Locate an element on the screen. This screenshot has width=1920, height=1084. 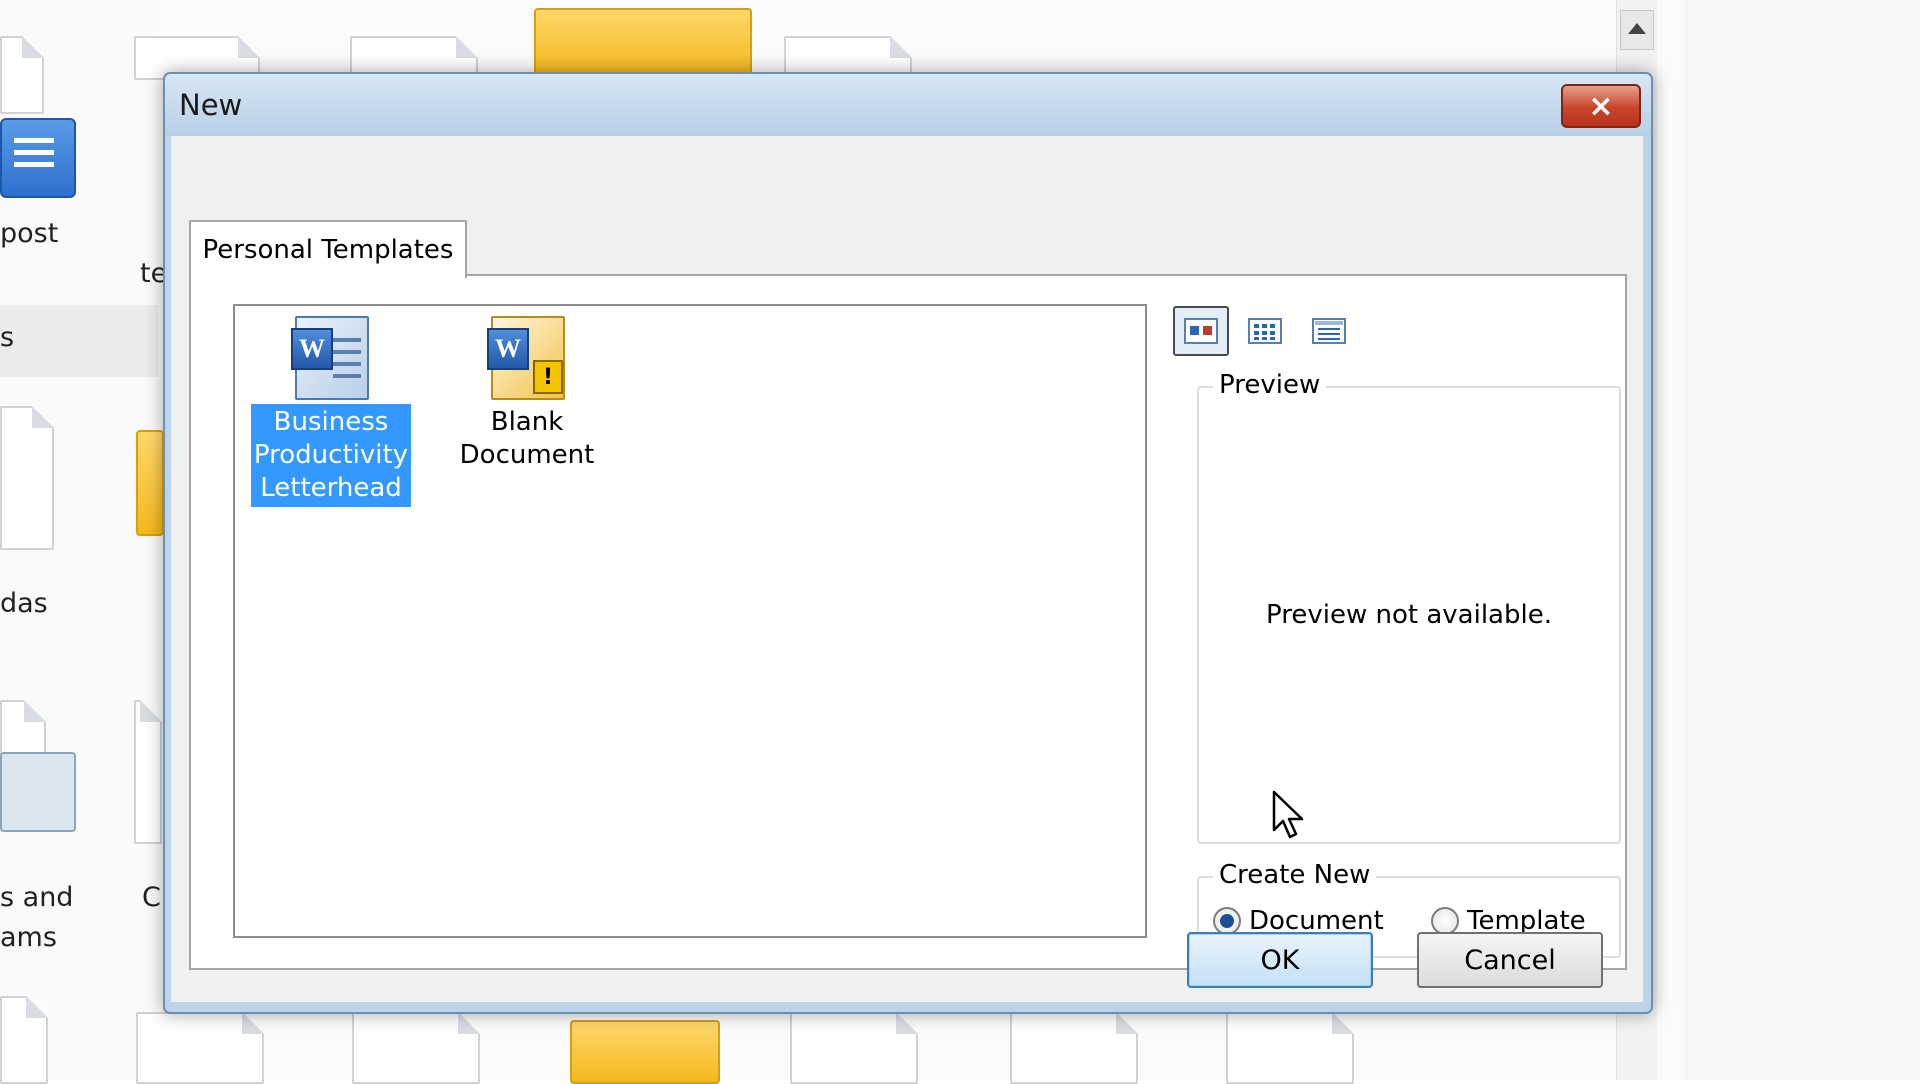
background-comment-icon is located at coordinates (38, 158).